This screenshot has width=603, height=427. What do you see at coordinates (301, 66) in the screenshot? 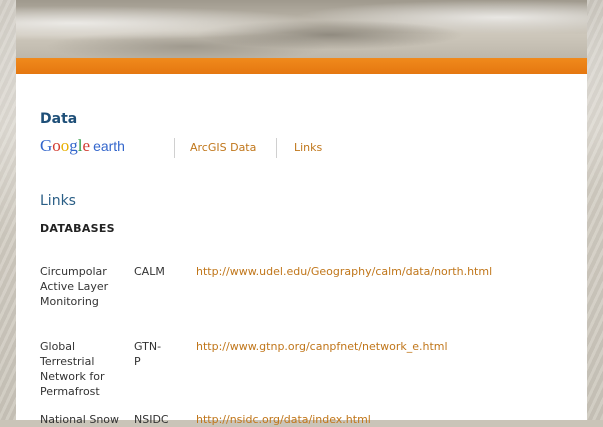
I see `header-accent-bar` at bounding box center [301, 66].